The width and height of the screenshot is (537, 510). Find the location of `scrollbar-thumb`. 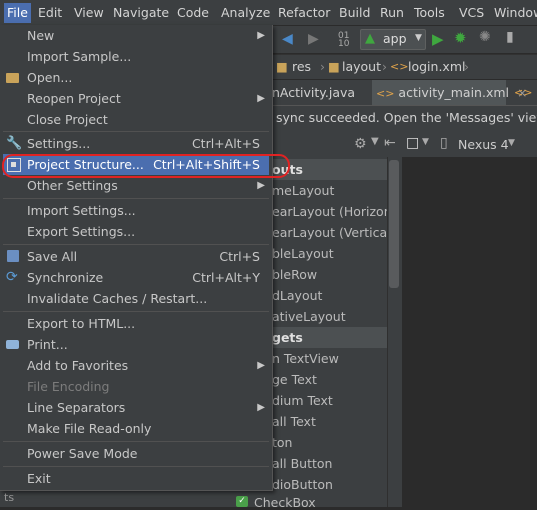

scrollbar-thumb is located at coordinates (394, 224).